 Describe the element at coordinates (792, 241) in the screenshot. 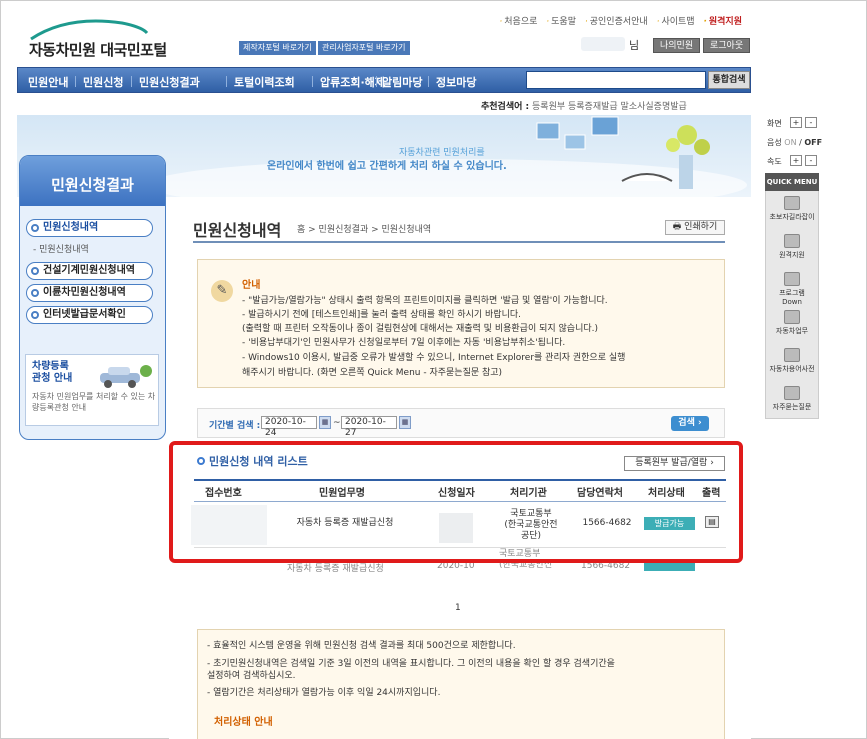

I see `tools-icon` at that location.